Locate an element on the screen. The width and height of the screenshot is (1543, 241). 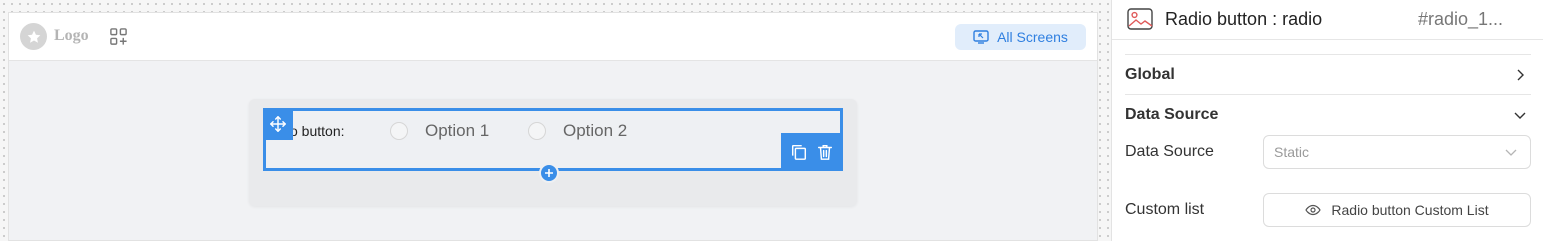
duplicate-icon is located at coordinates (799, 152).